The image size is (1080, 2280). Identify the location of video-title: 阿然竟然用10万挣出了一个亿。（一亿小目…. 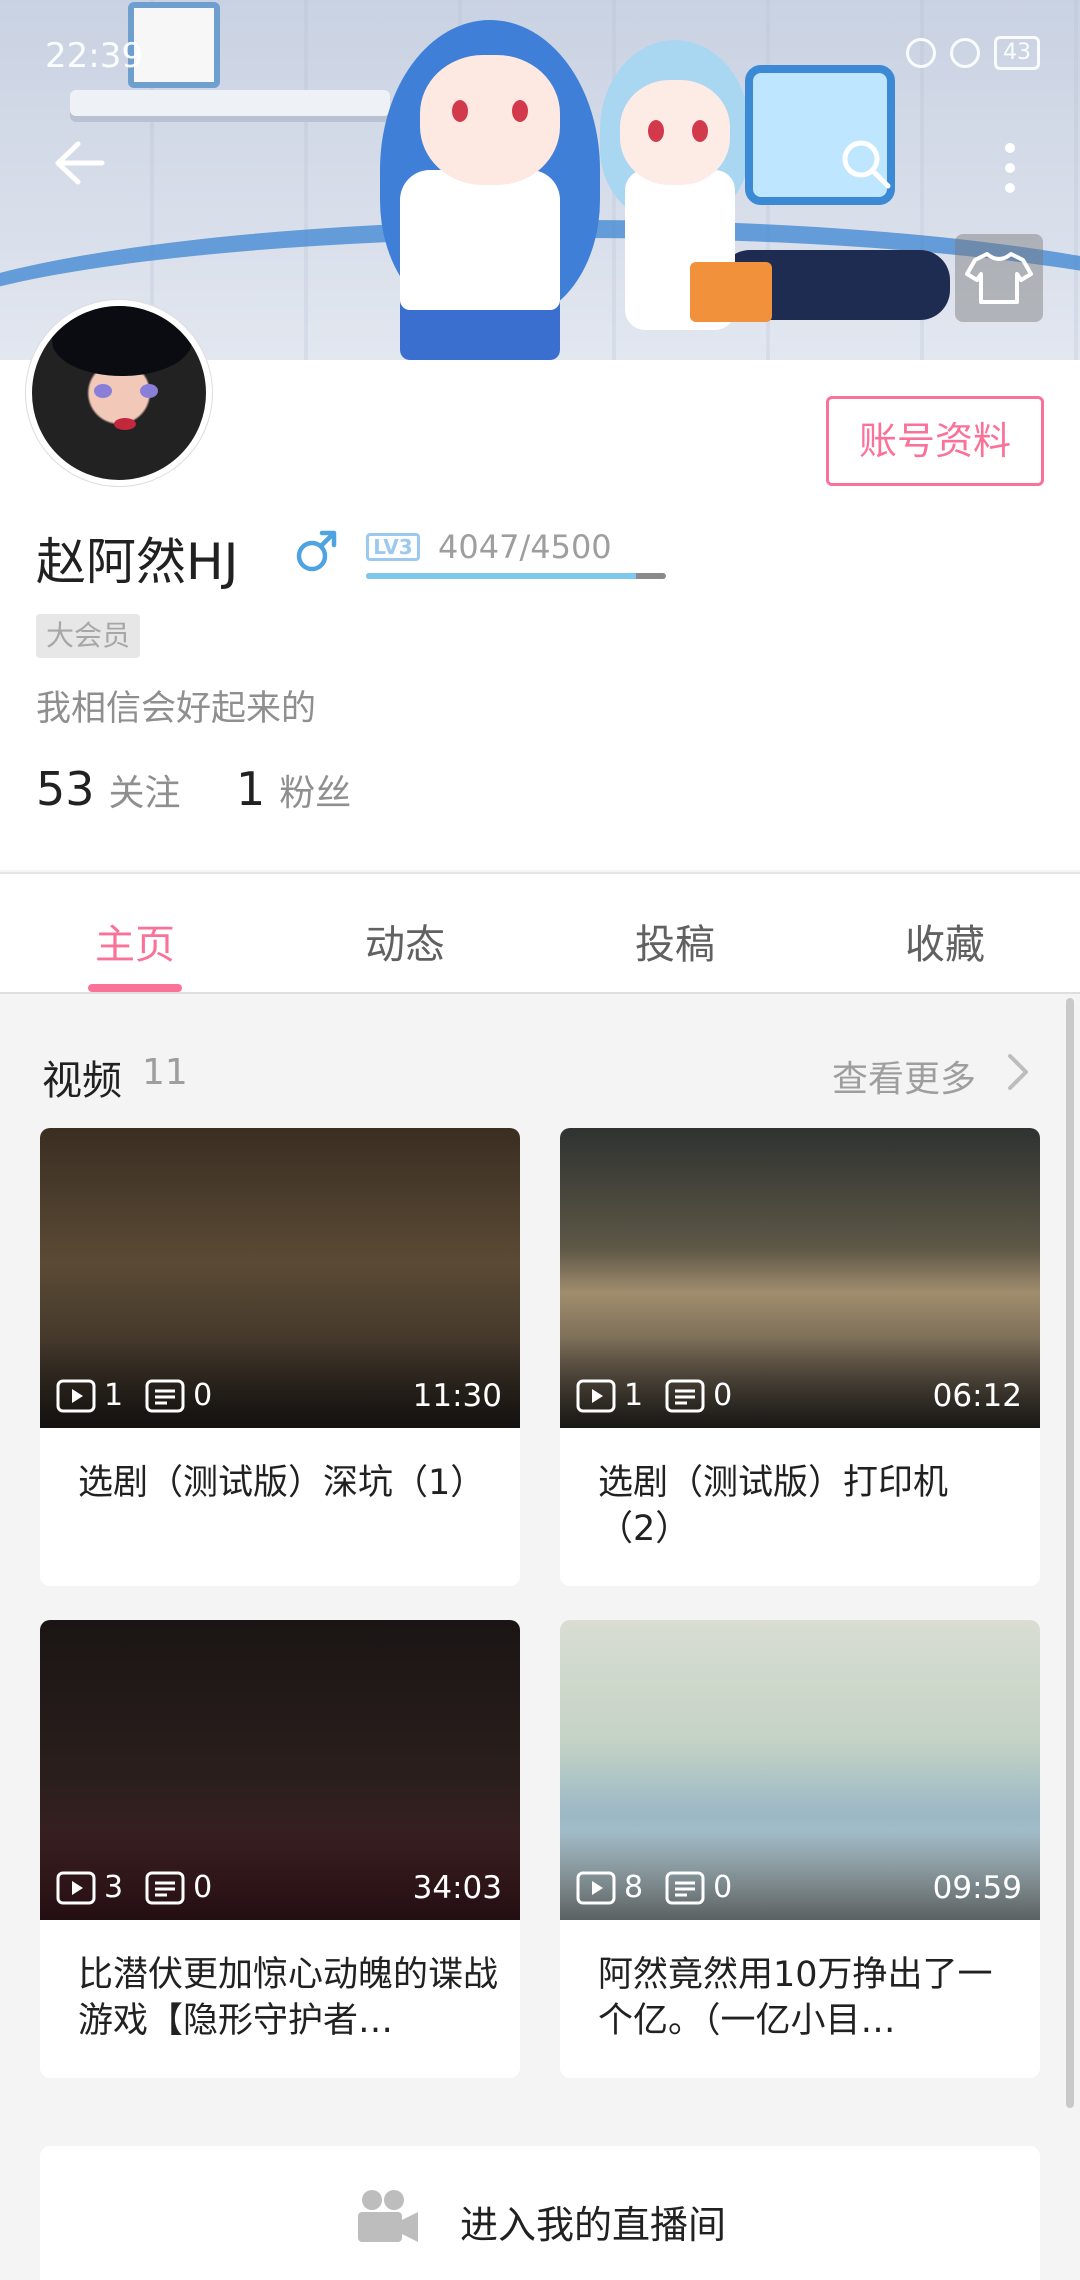
(795, 1998).